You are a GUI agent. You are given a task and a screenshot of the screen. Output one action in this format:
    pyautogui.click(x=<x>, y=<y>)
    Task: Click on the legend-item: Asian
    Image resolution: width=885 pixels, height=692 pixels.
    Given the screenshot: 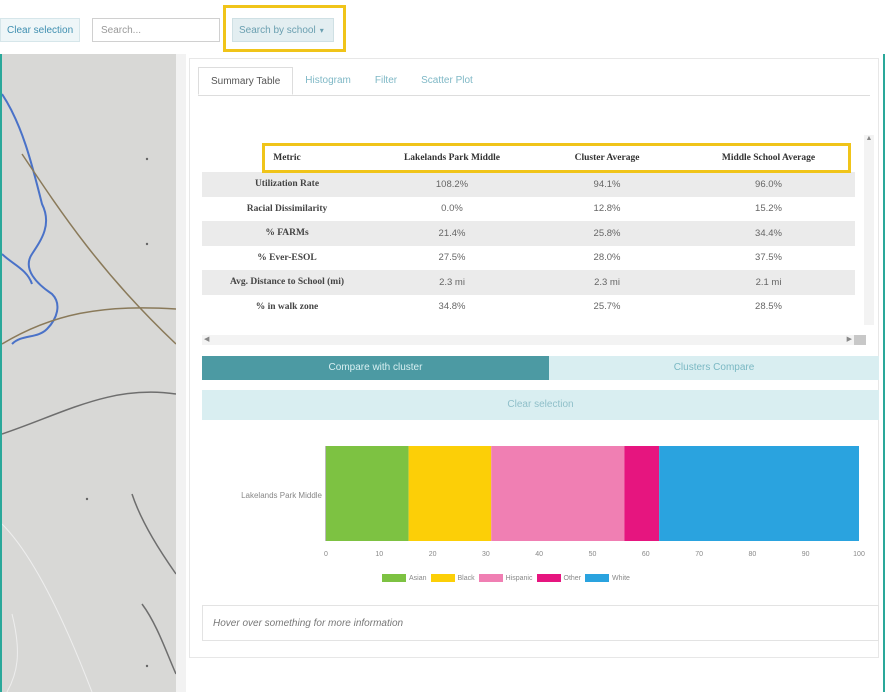 What is the action you would take?
    pyautogui.click(x=404, y=578)
    